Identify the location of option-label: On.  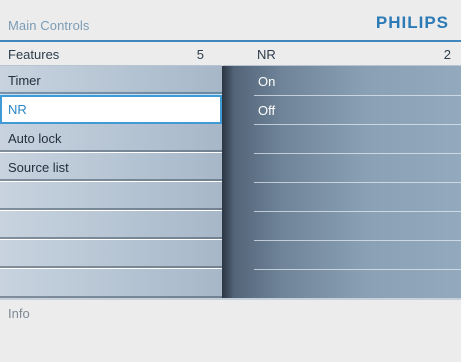
(267, 81).